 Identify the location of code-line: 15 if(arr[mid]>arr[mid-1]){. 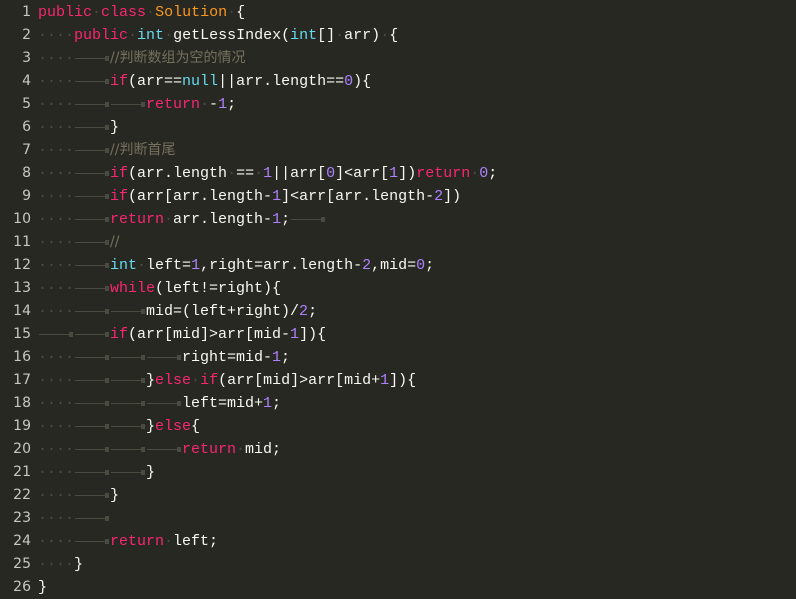
(398, 334).